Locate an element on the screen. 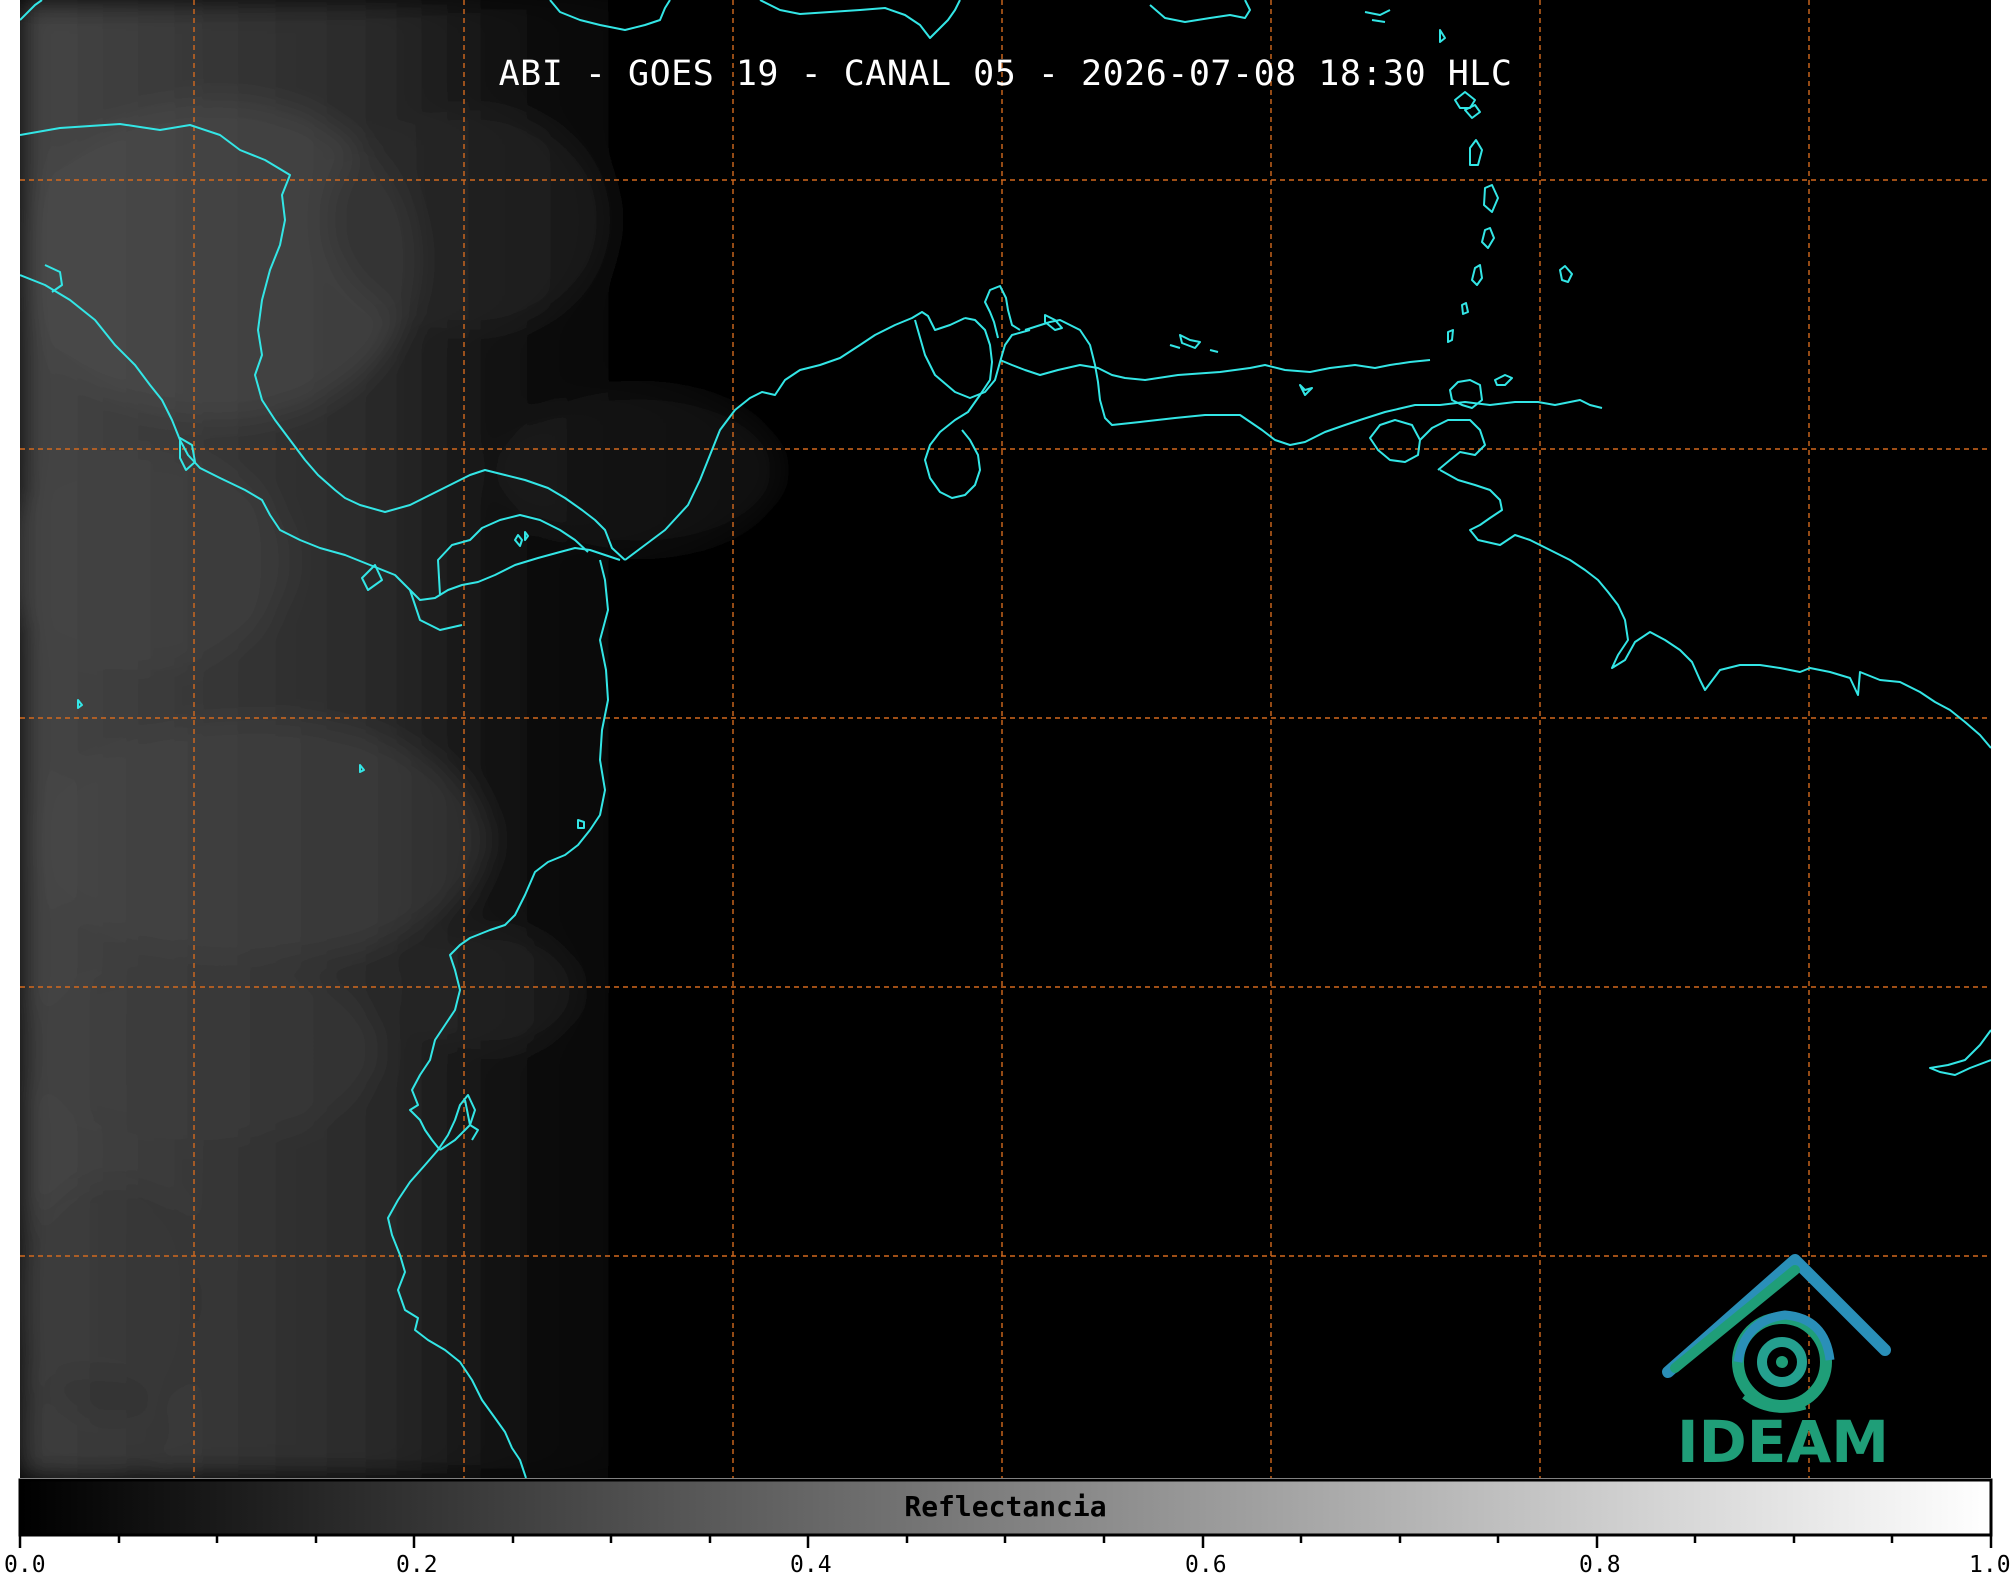 This screenshot has height=1581, width=2011. colorbar-label: Reflectancia is located at coordinates (1005, 1506).